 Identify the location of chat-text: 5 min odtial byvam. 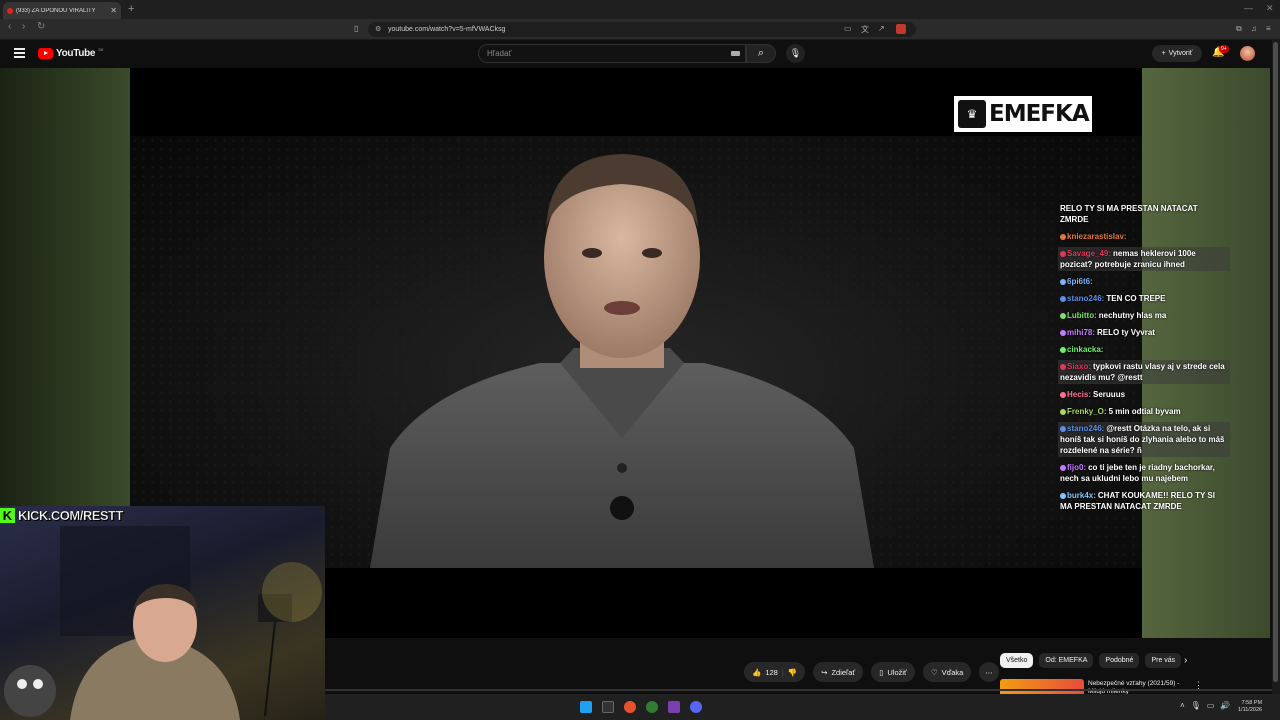
(1144, 411).